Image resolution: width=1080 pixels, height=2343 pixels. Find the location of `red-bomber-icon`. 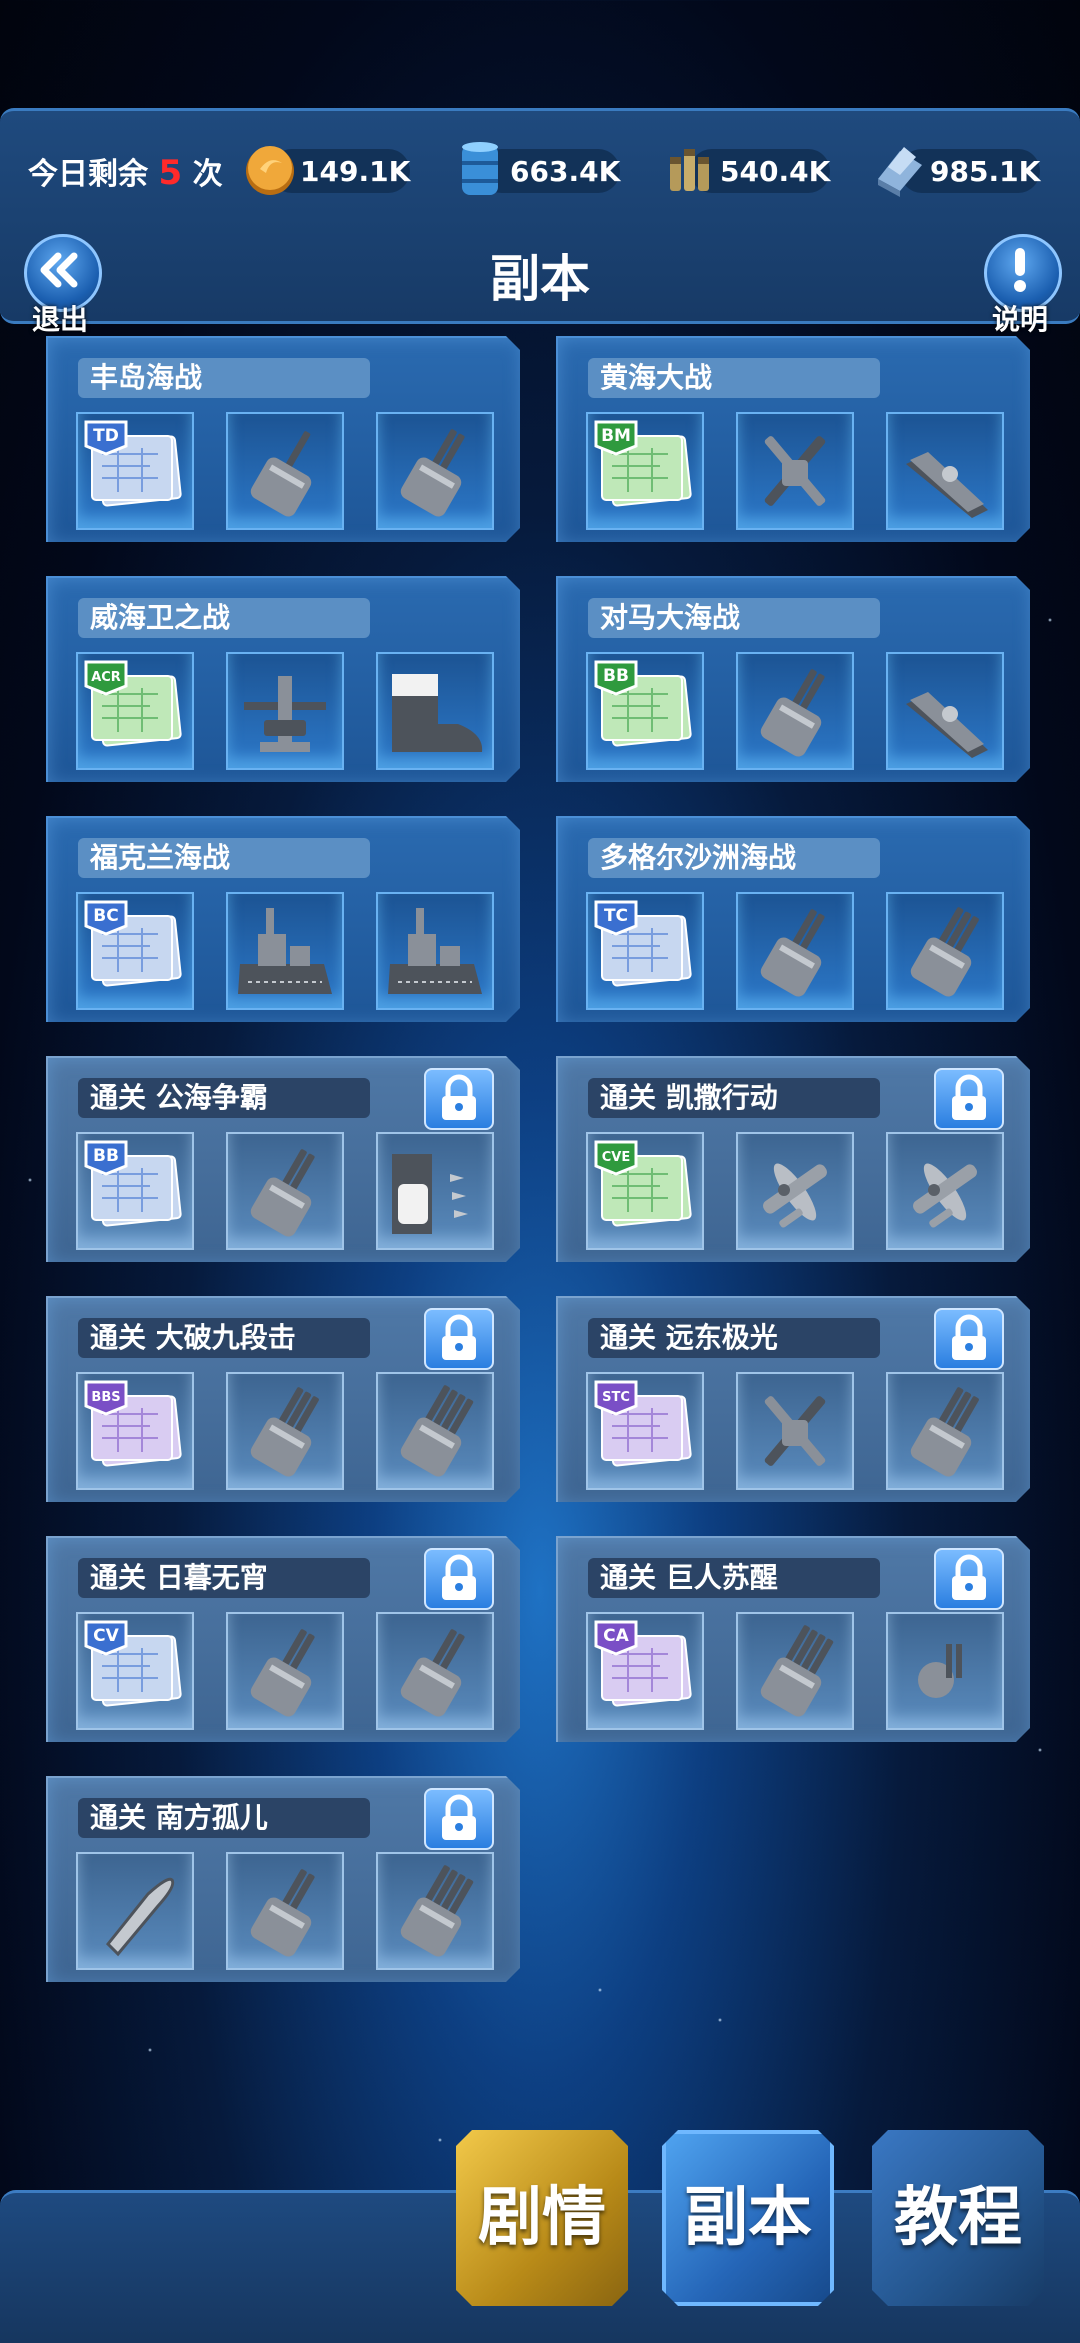

red-bomber-icon is located at coordinates (432, 1673).